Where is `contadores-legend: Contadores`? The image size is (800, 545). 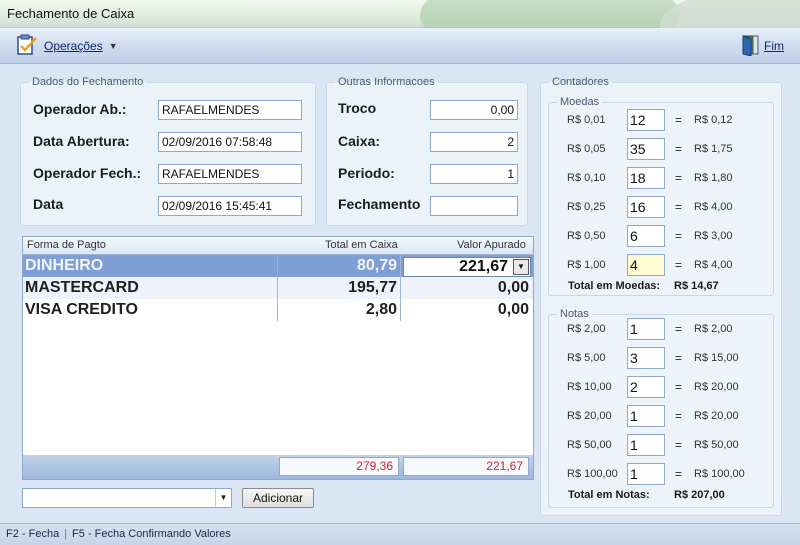 contadores-legend: Contadores is located at coordinates (580, 82).